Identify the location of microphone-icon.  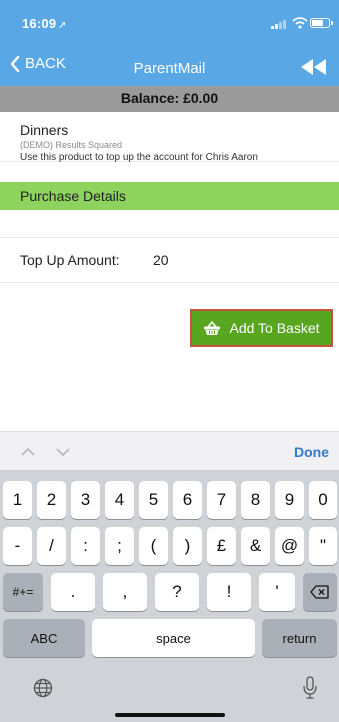
(310, 688).